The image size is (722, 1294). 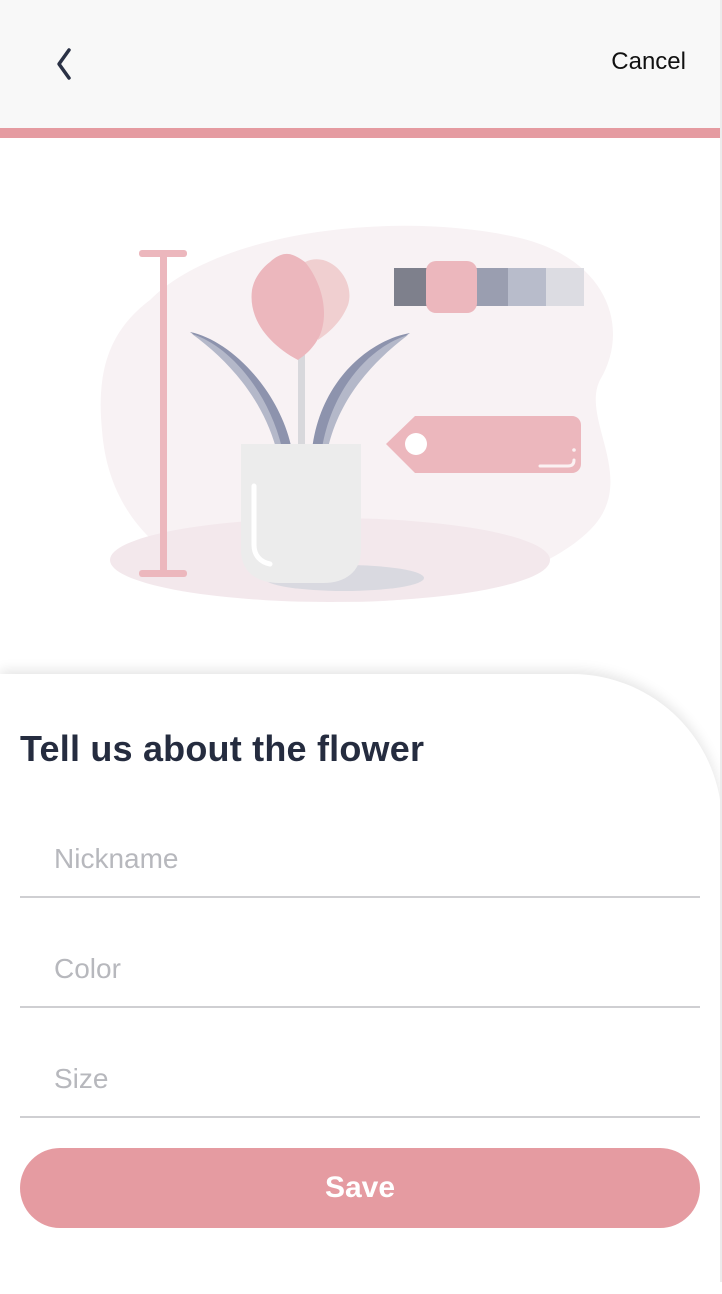 I want to click on nickname-field, so click(x=360, y=857).